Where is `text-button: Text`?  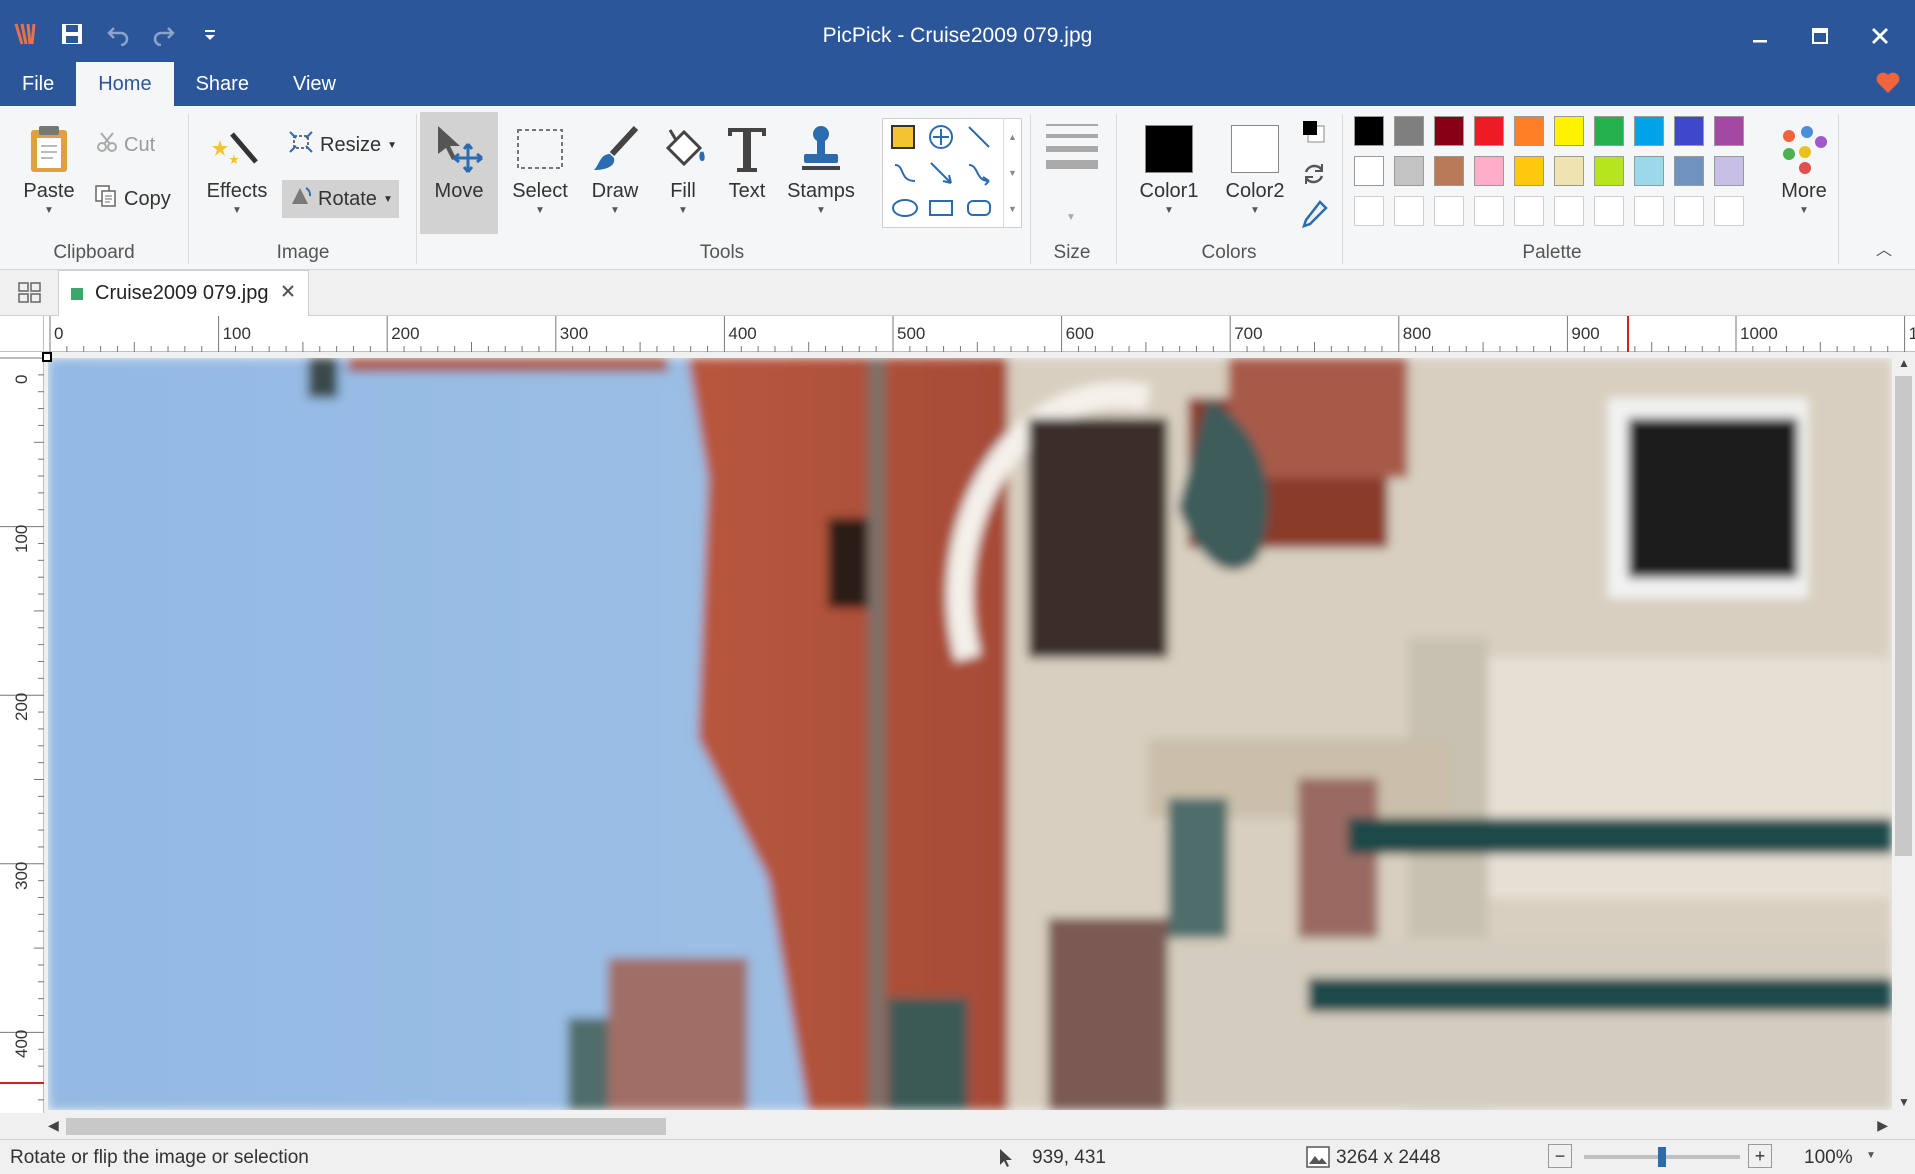
text-button: Text is located at coordinates (747, 157).